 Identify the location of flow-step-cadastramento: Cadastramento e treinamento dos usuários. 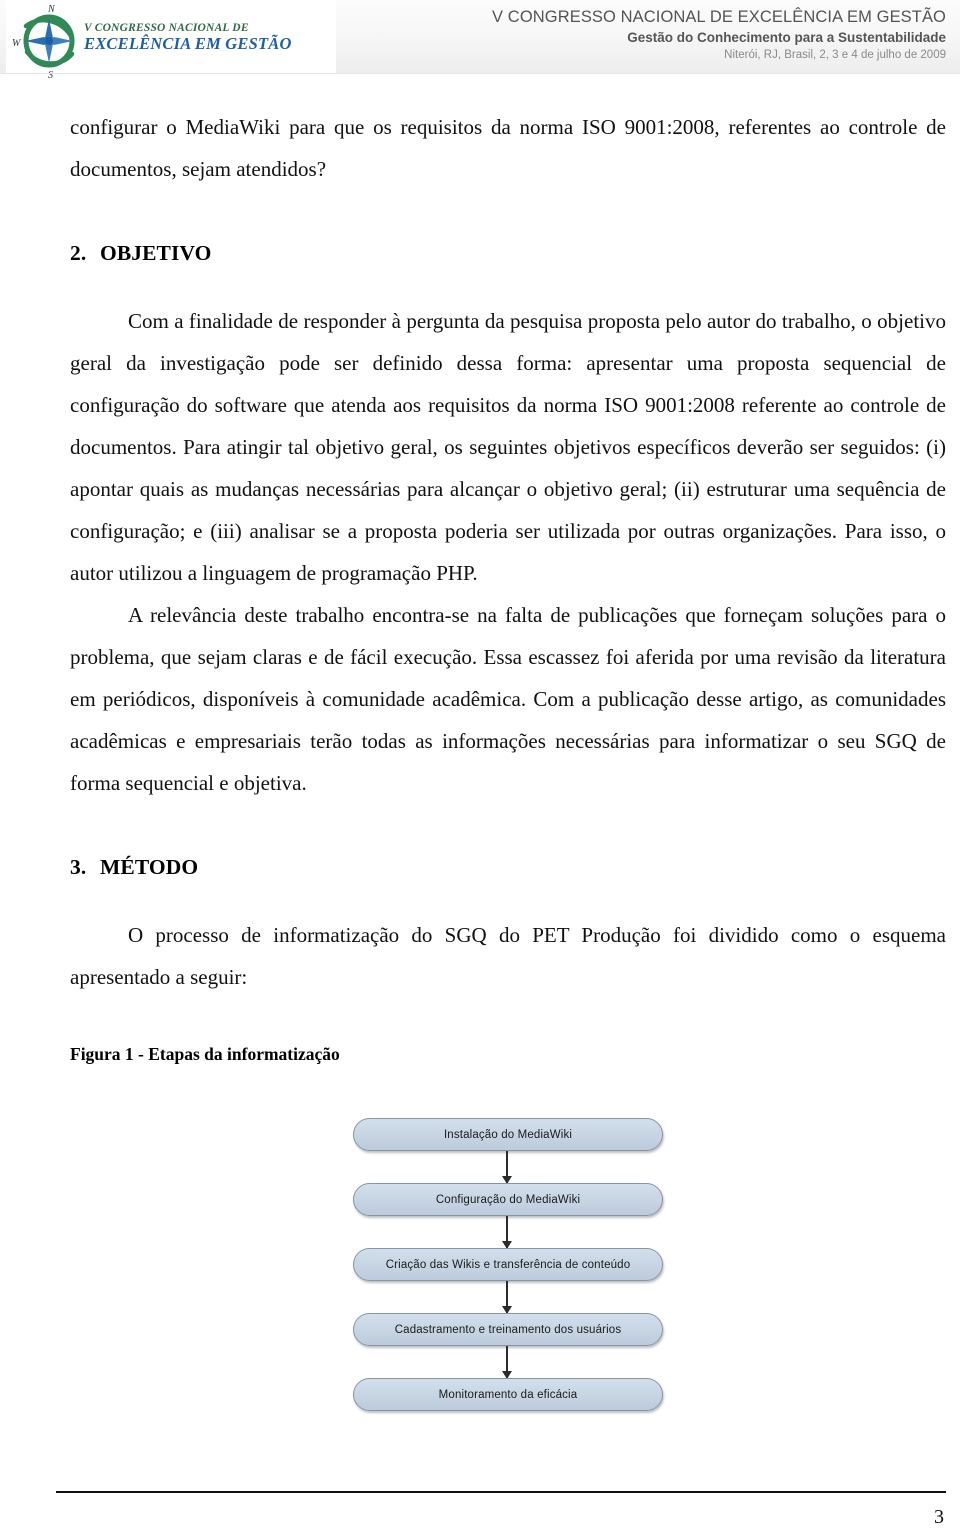
(508, 1329).